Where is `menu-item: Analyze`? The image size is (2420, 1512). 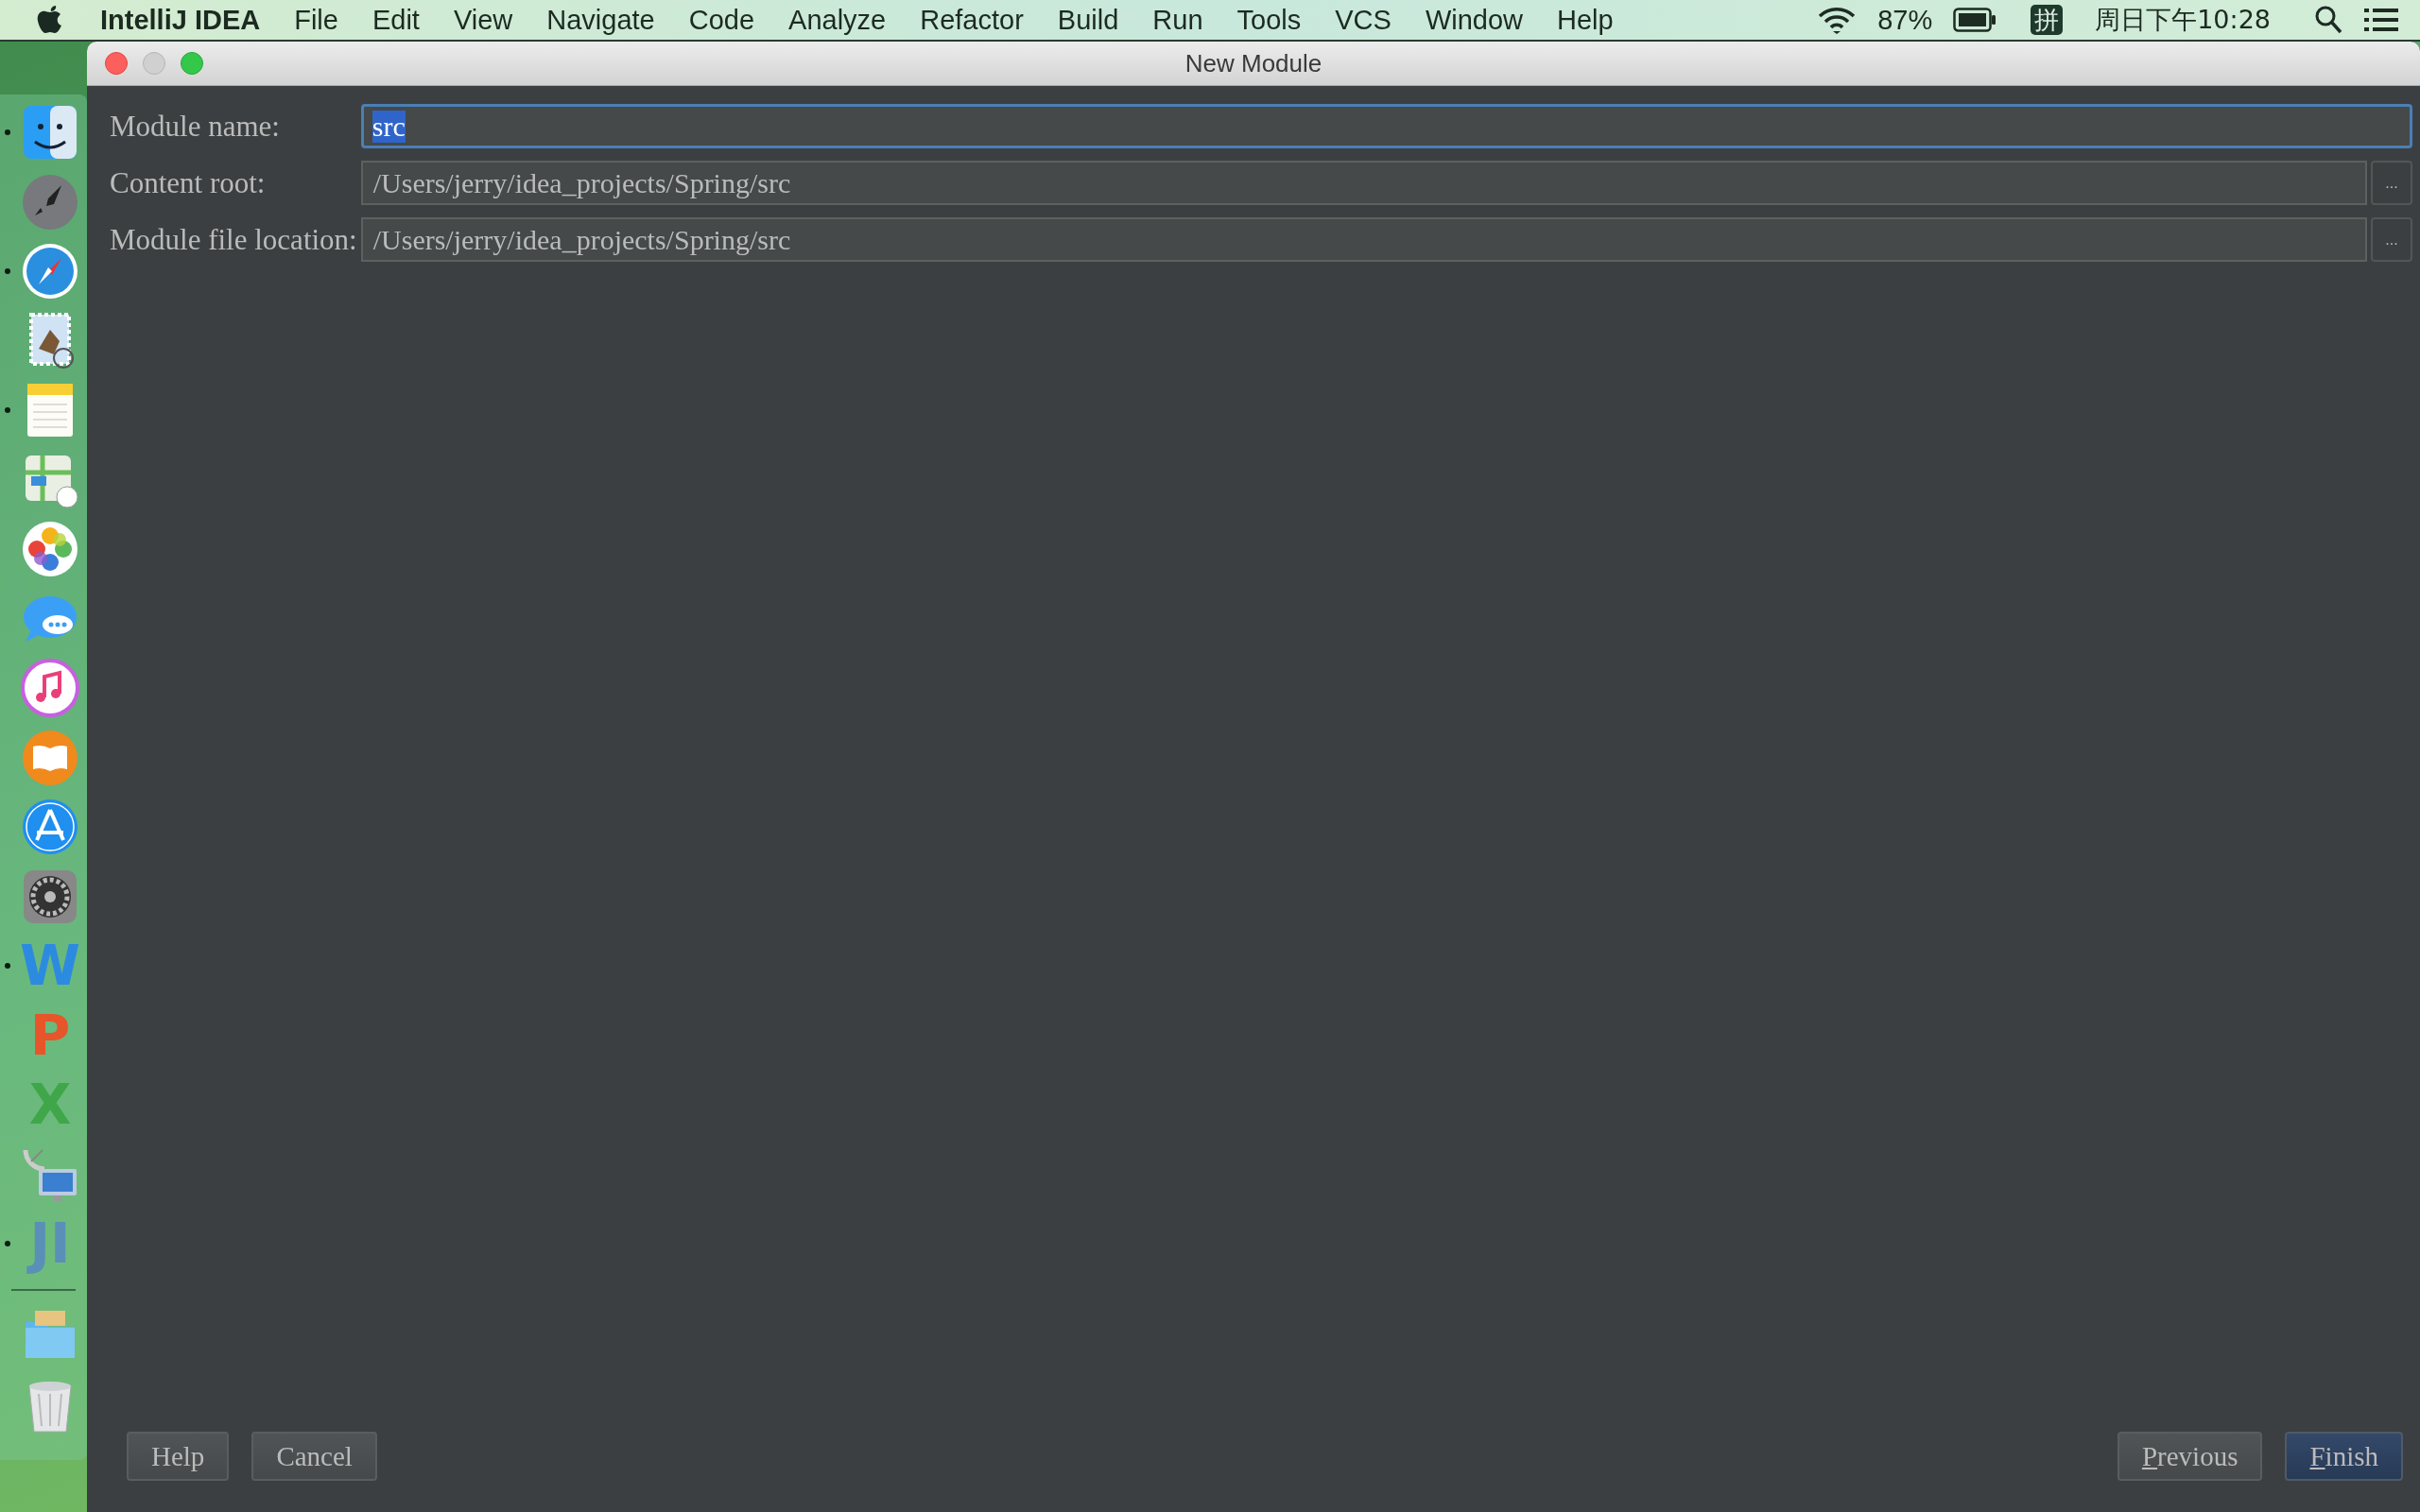
menu-item: Analyze is located at coordinates (838, 20).